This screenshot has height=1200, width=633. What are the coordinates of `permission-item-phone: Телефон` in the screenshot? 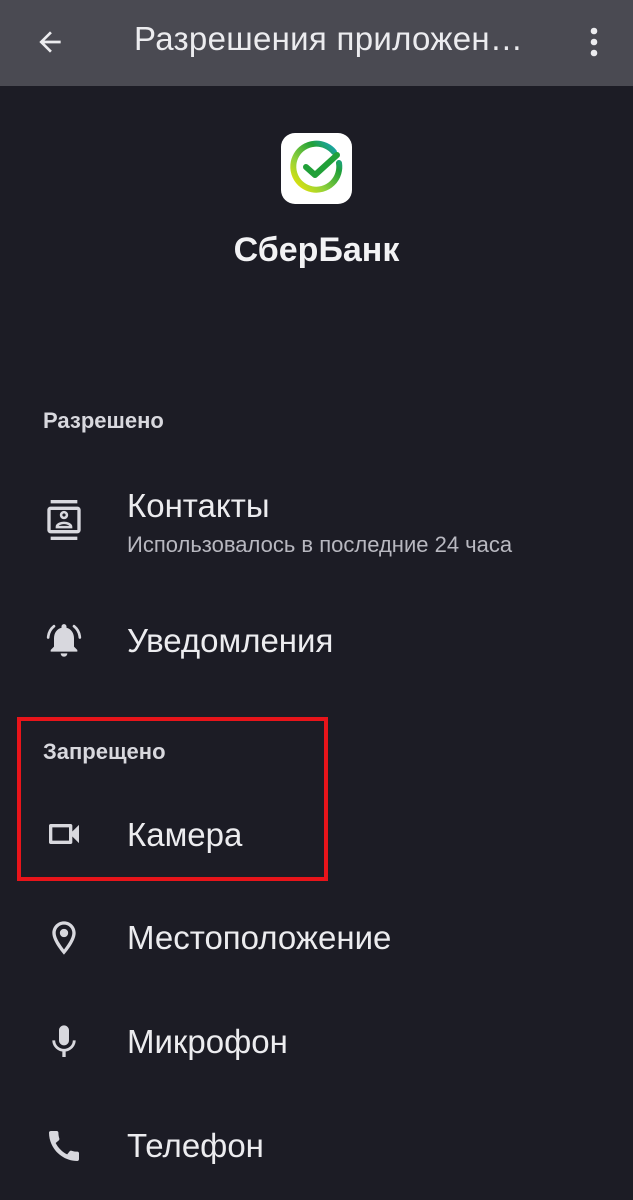 It's located at (316, 1149).